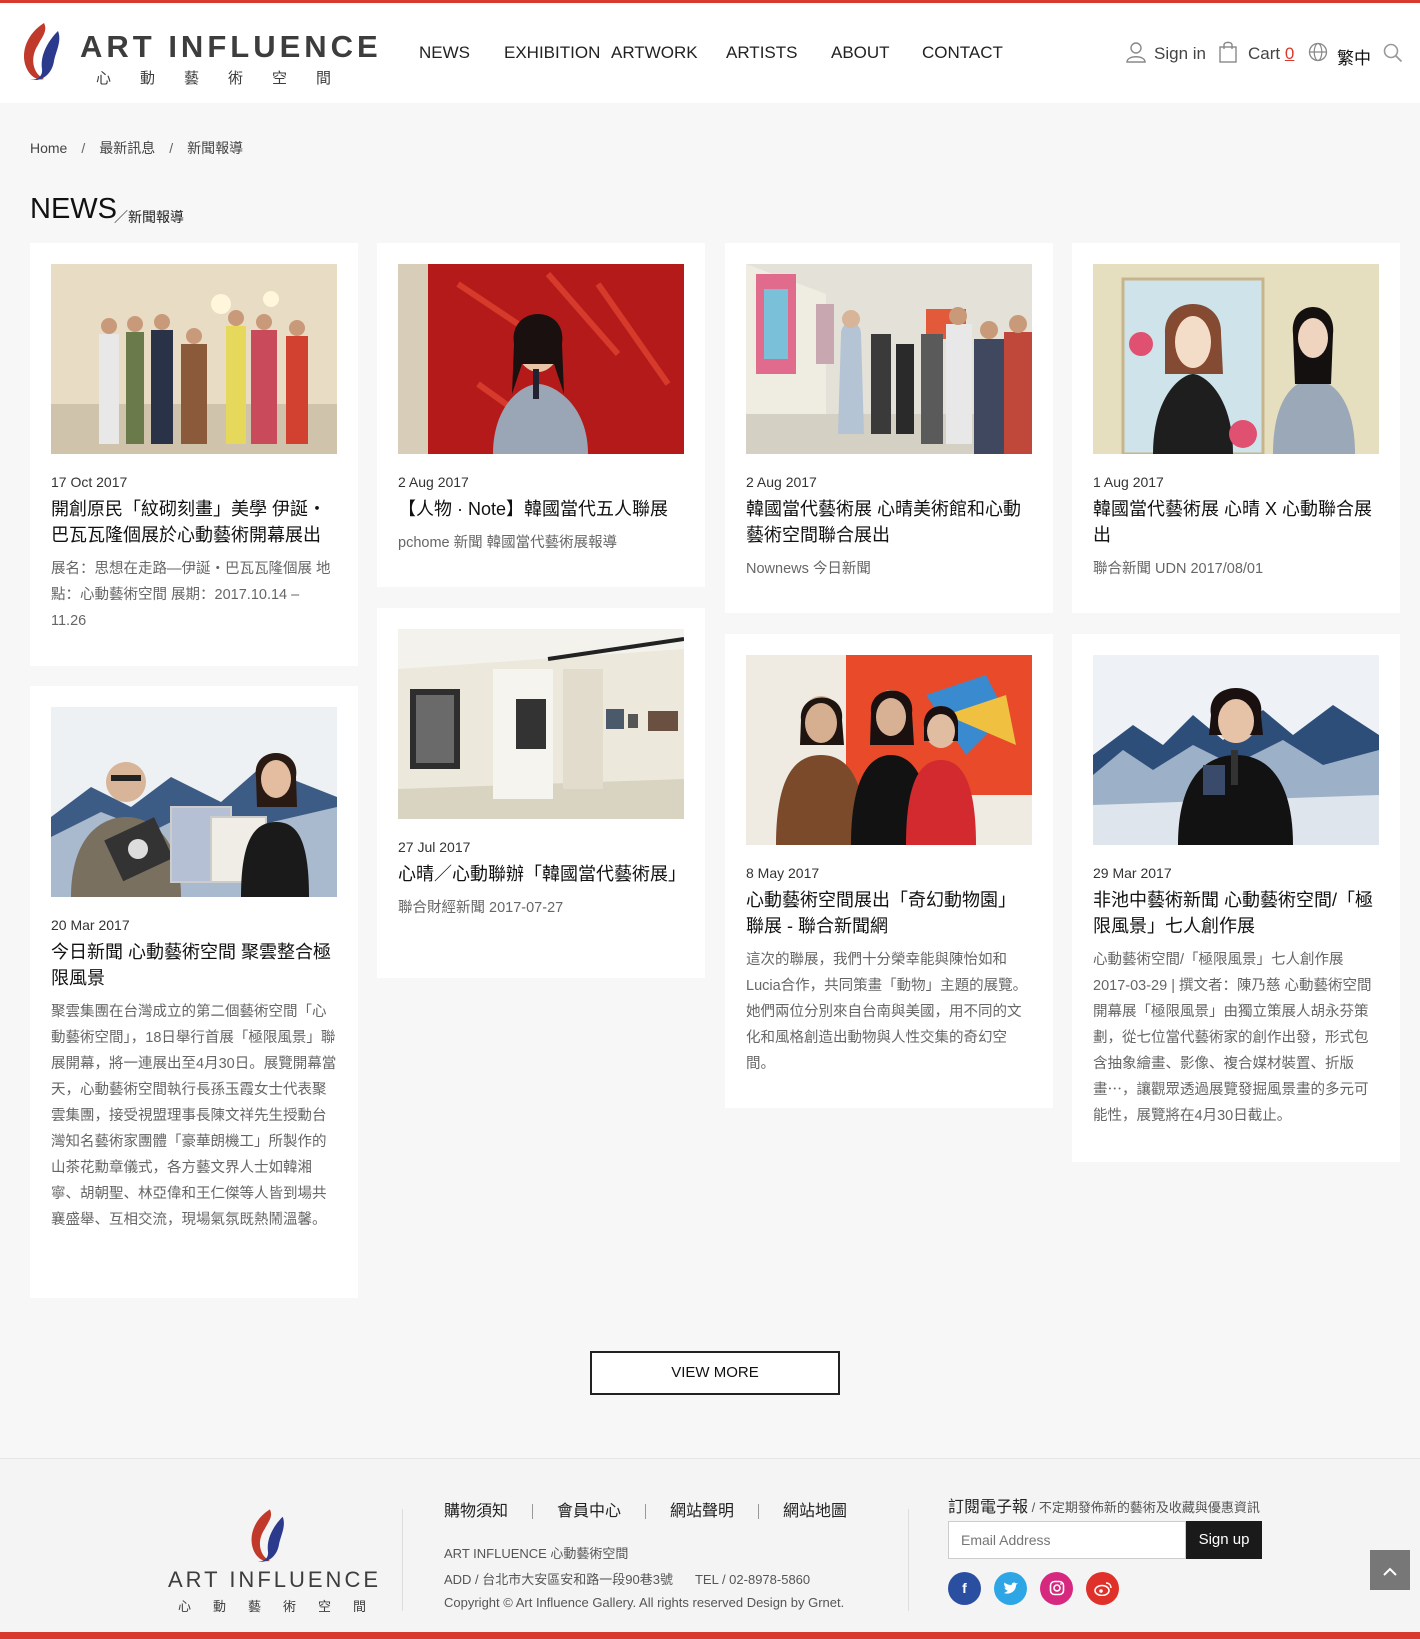  I want to click on news-excerpt: 聯合新聞 UDN 2017/08/01, so click(1178, 569).